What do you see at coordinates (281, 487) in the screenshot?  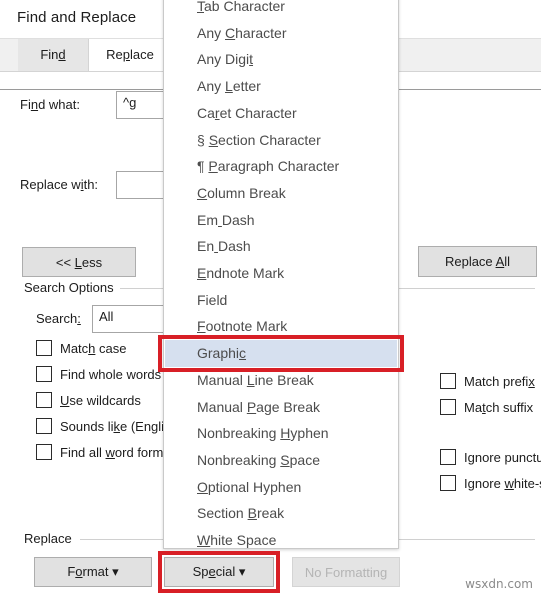 I see `menu-item-optional-hyphen: Optional Hyphen` at bounding box center [281, 487].